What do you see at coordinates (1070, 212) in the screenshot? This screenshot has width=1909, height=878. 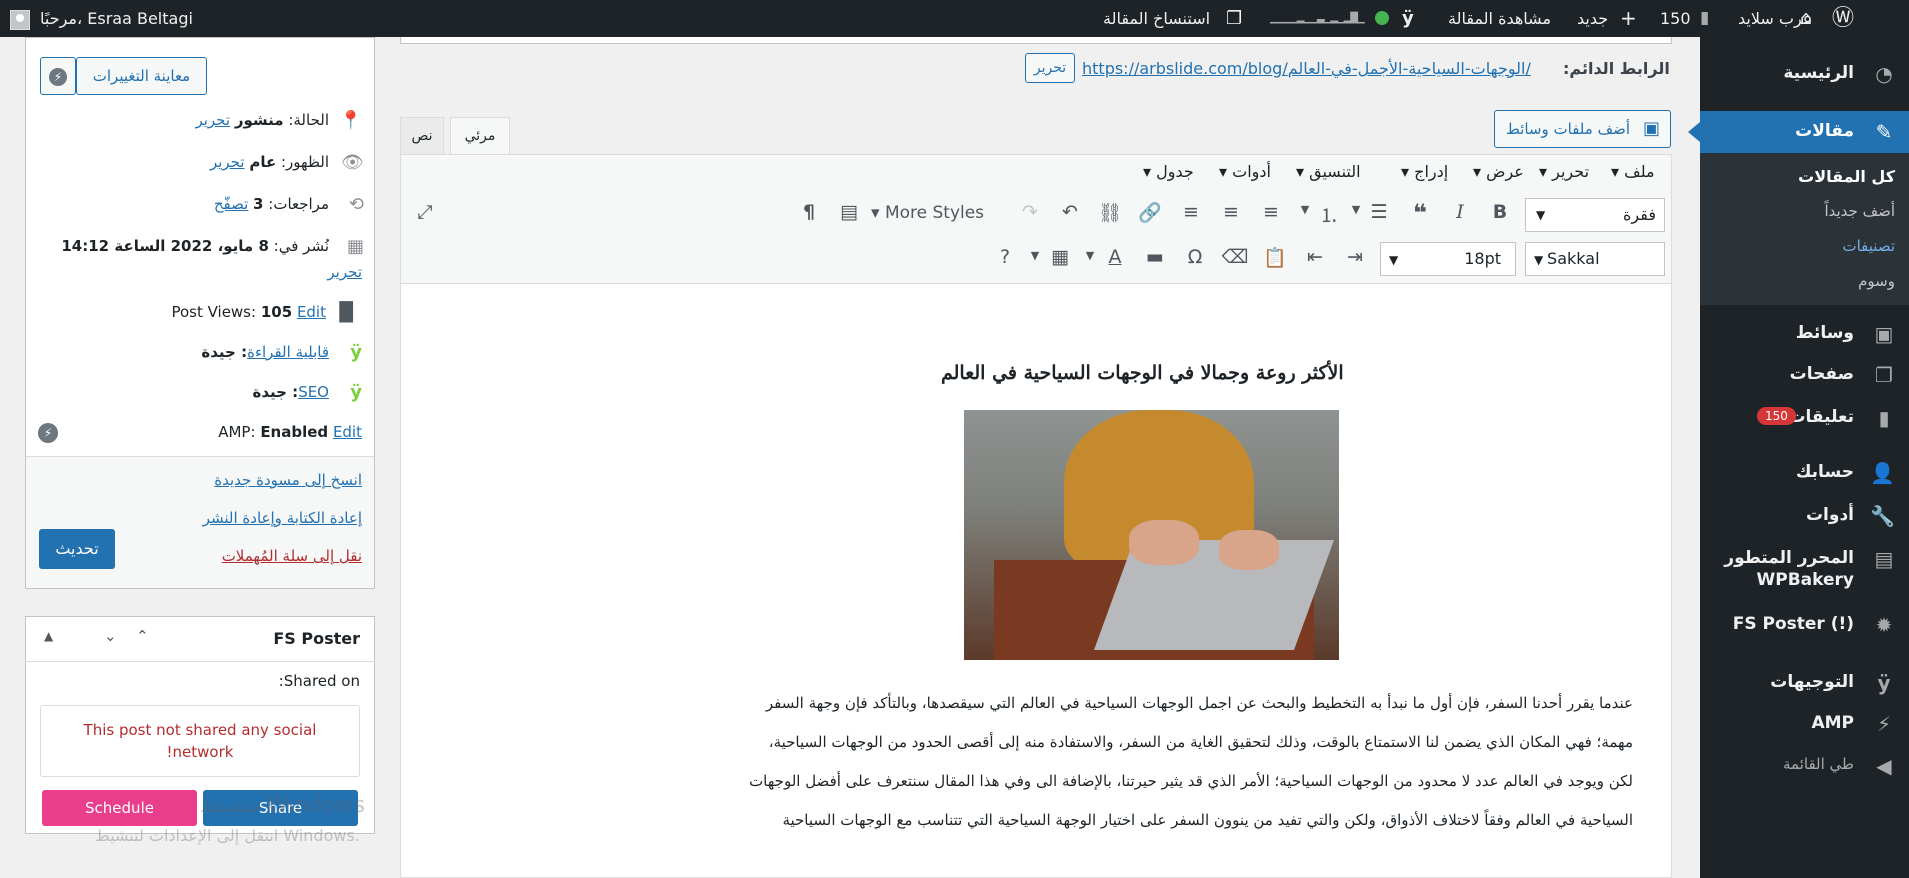 I see `undo-icon: ↶` at bounding box center [1070, 212].